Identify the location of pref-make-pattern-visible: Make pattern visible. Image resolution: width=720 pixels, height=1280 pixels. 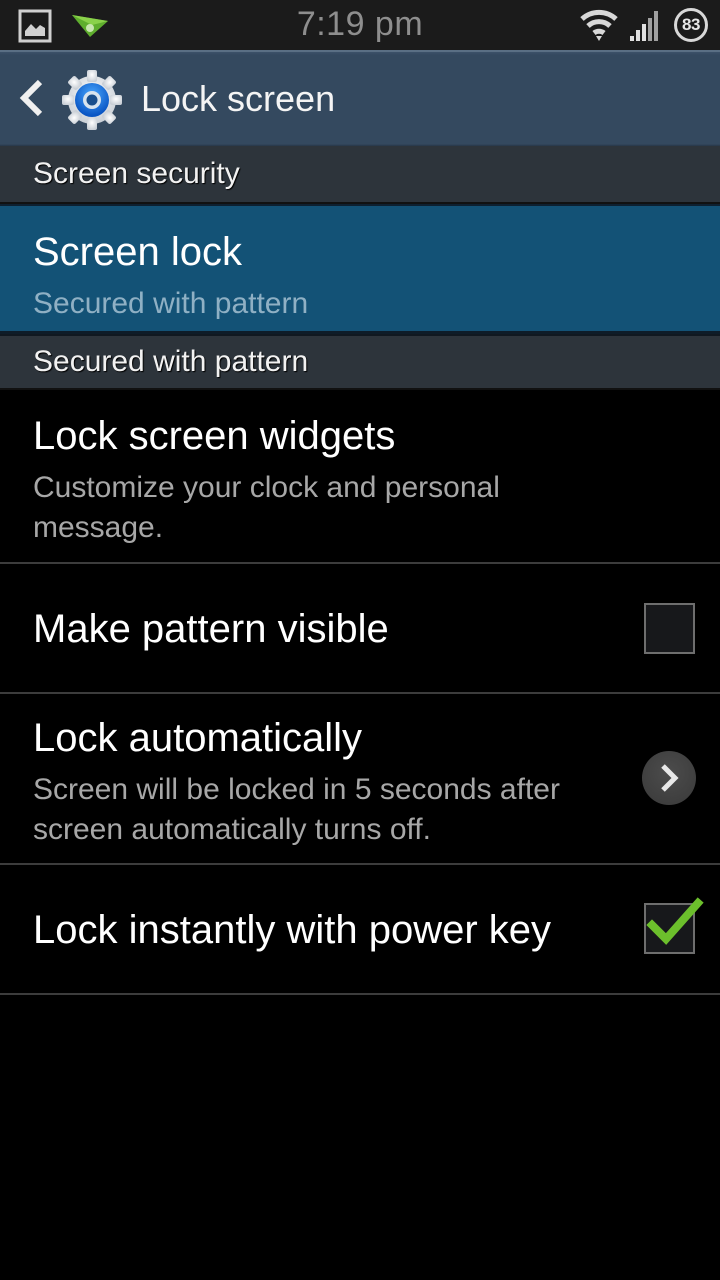
(360, 629).